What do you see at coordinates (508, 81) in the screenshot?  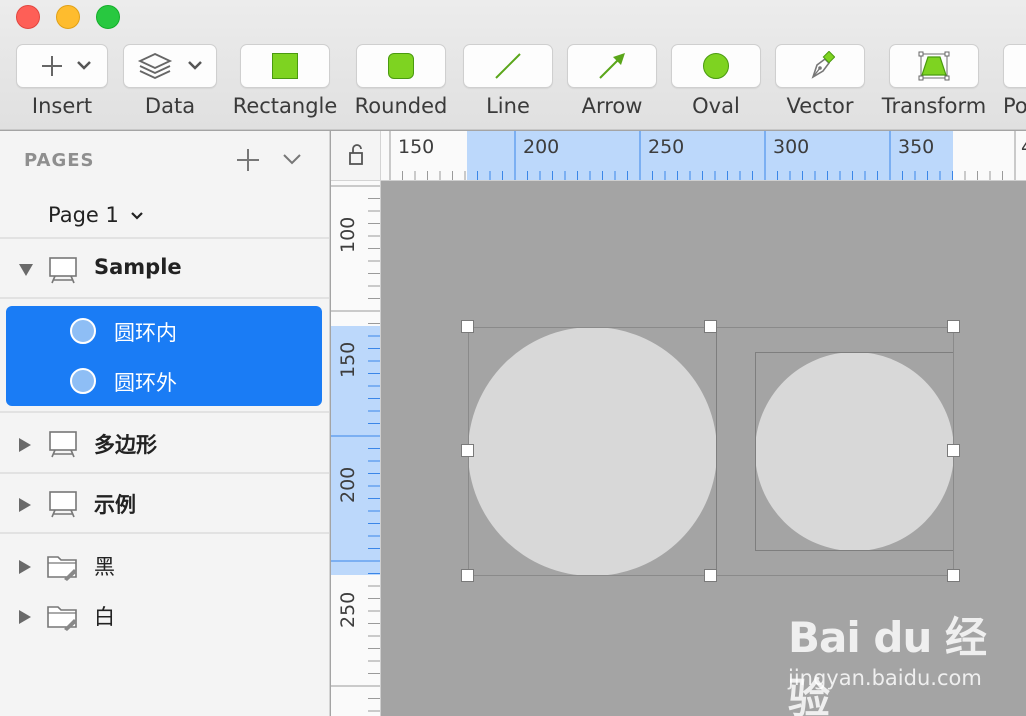 I see `line-tool: Line` at bounding box center [508, 81].